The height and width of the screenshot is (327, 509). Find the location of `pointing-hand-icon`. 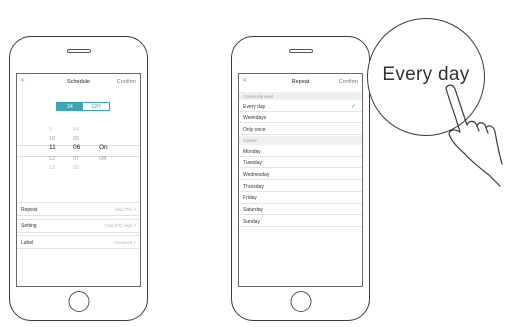

pointing-hand-icon is located at coordinates (474, 135).